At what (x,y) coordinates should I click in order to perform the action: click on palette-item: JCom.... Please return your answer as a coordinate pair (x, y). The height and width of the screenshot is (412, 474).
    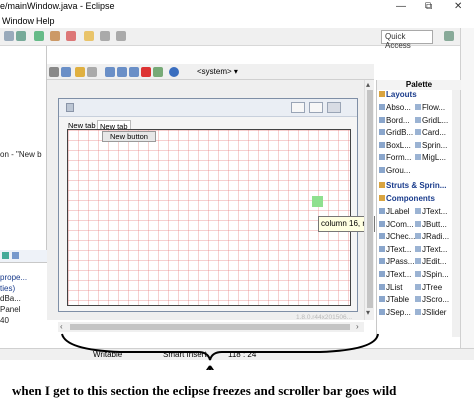
    Looking at the image, I should click on (396, 224).